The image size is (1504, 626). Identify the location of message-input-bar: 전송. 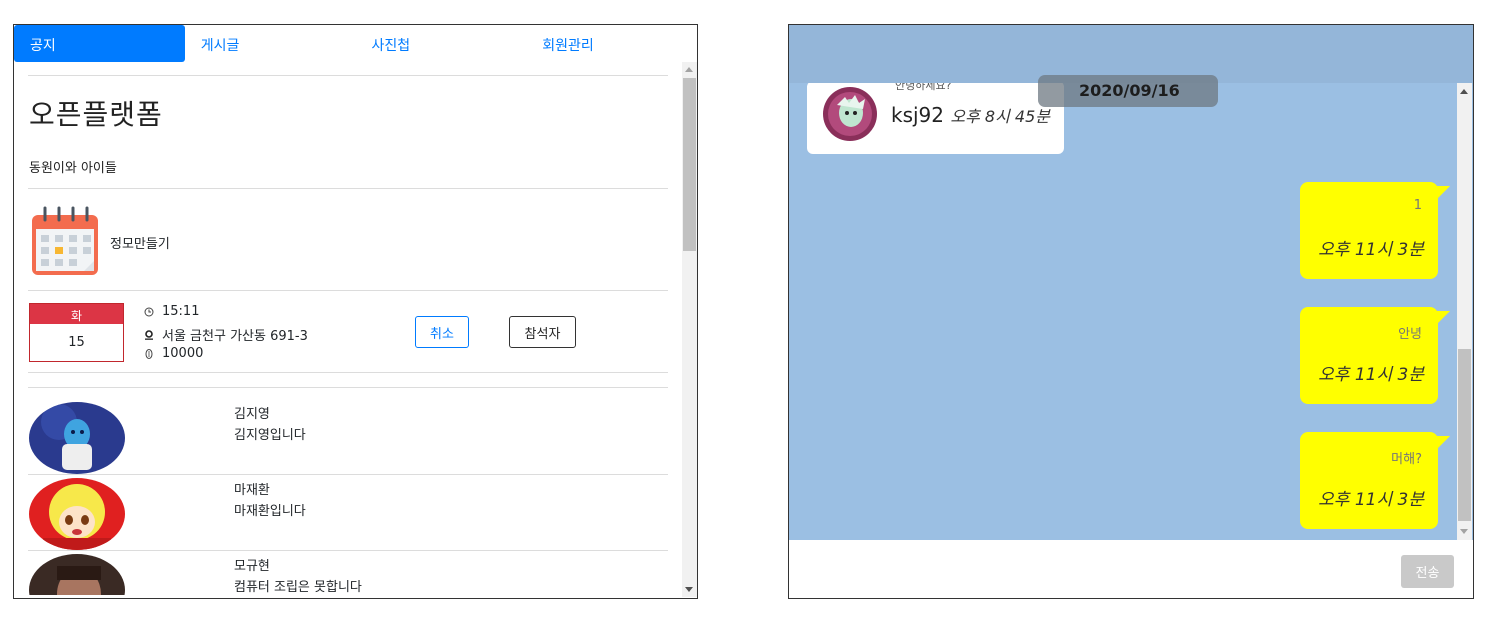
(1131, 569).